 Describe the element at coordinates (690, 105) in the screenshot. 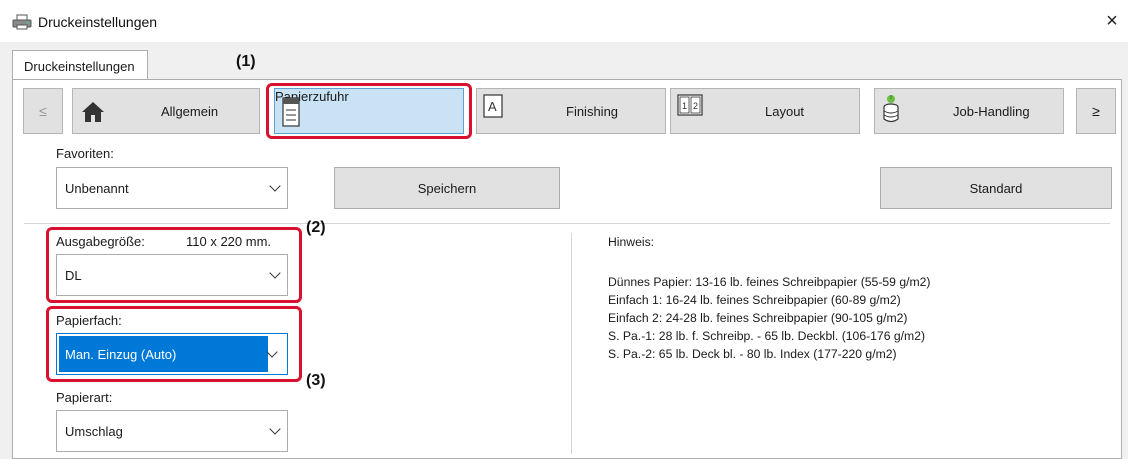

I see `layout-icon: 1 2` at that location.